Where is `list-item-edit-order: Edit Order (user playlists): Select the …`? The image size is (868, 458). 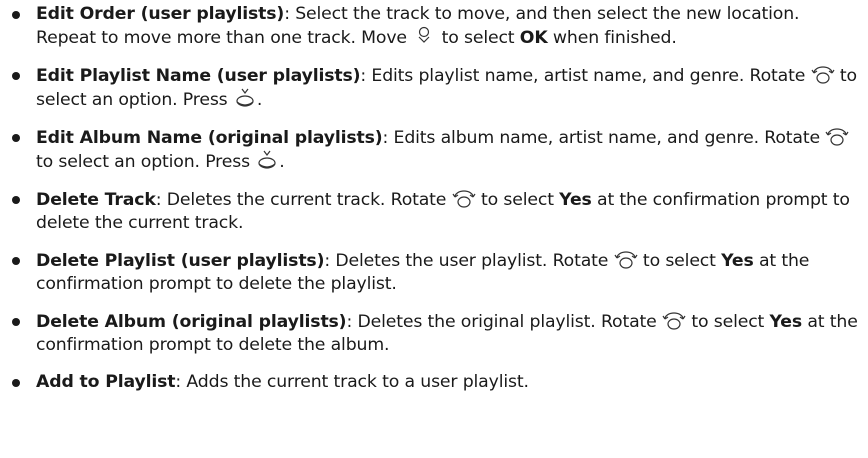 list-item-edit-order: Edit Order (user playlists): Select the … is located at coordinates (434, 26).